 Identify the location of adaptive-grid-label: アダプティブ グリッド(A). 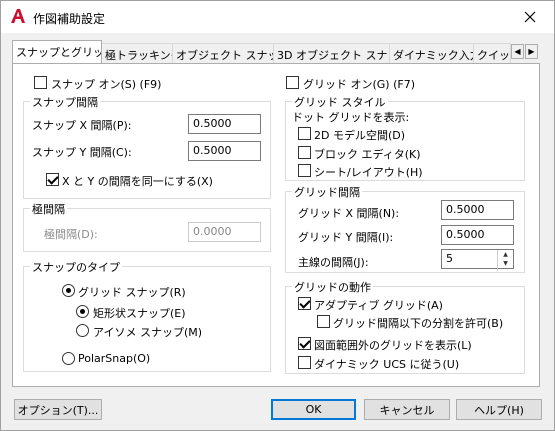
(378, 305).